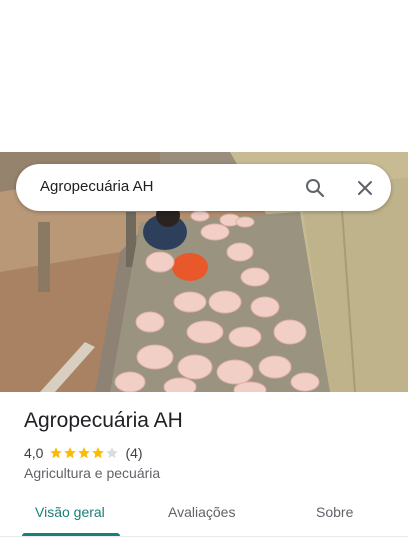  I want to click on tab-overview: Visão geral, so click(70, 512).